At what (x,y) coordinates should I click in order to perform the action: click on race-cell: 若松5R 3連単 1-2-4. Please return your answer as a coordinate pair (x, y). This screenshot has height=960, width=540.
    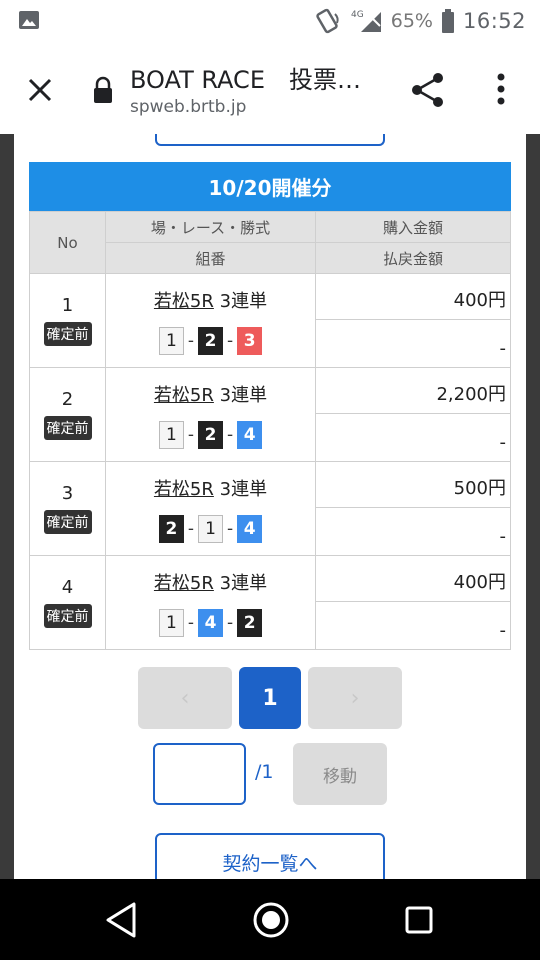
    Looking at the image, I should click on (210, 414).